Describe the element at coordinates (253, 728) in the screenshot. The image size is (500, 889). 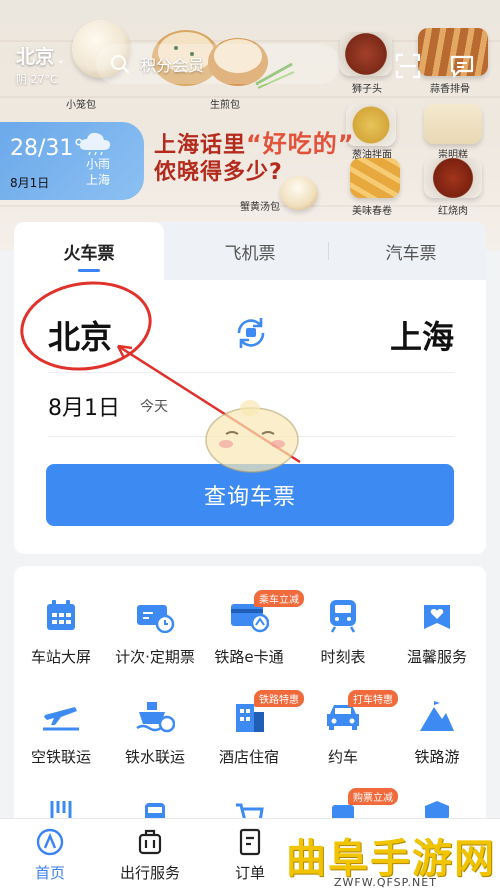
I see `service-hotel: 铁路特惠 酒店住宿` at that location.